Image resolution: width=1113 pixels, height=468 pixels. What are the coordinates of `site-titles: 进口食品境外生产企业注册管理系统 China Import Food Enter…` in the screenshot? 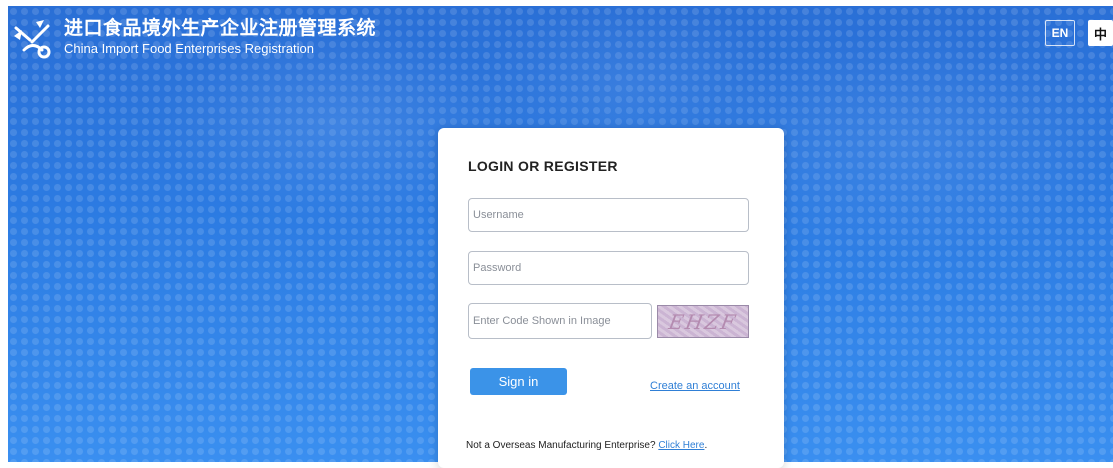 It's located at (220, 36).